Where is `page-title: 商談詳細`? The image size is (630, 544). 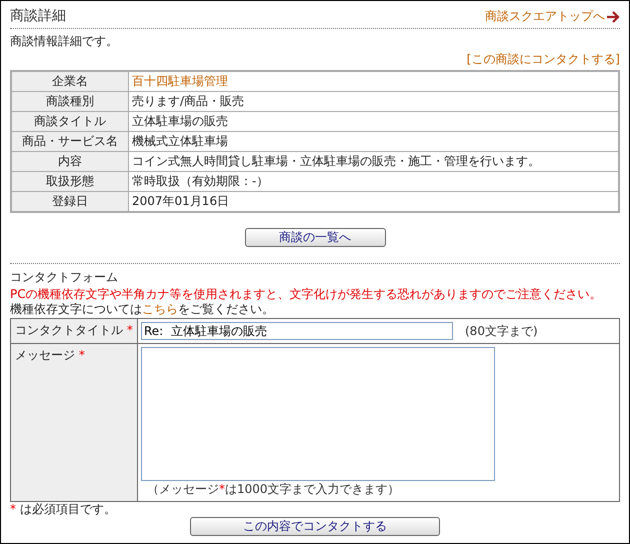
page-title: 商談詳細 is located at coordinates (38, 16).